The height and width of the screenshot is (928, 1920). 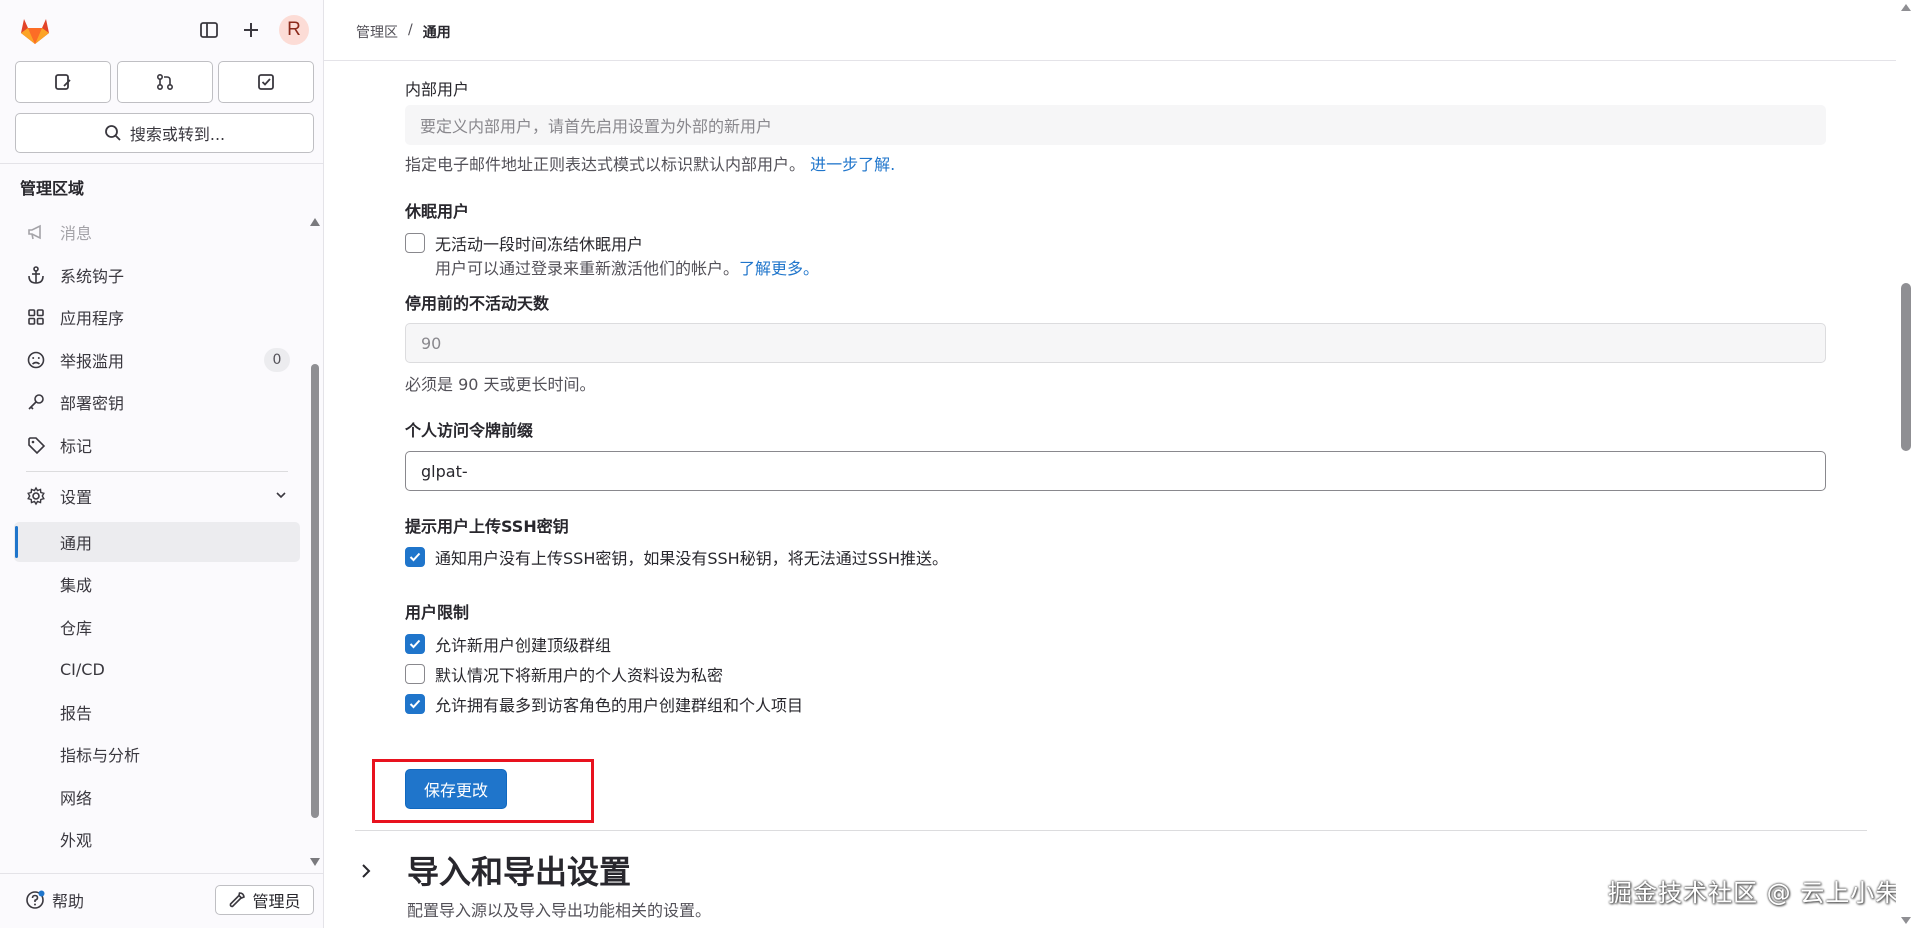 I want to click on sidebar-item-deploy-keys: 部署密钥, so click(x=157, y=402).